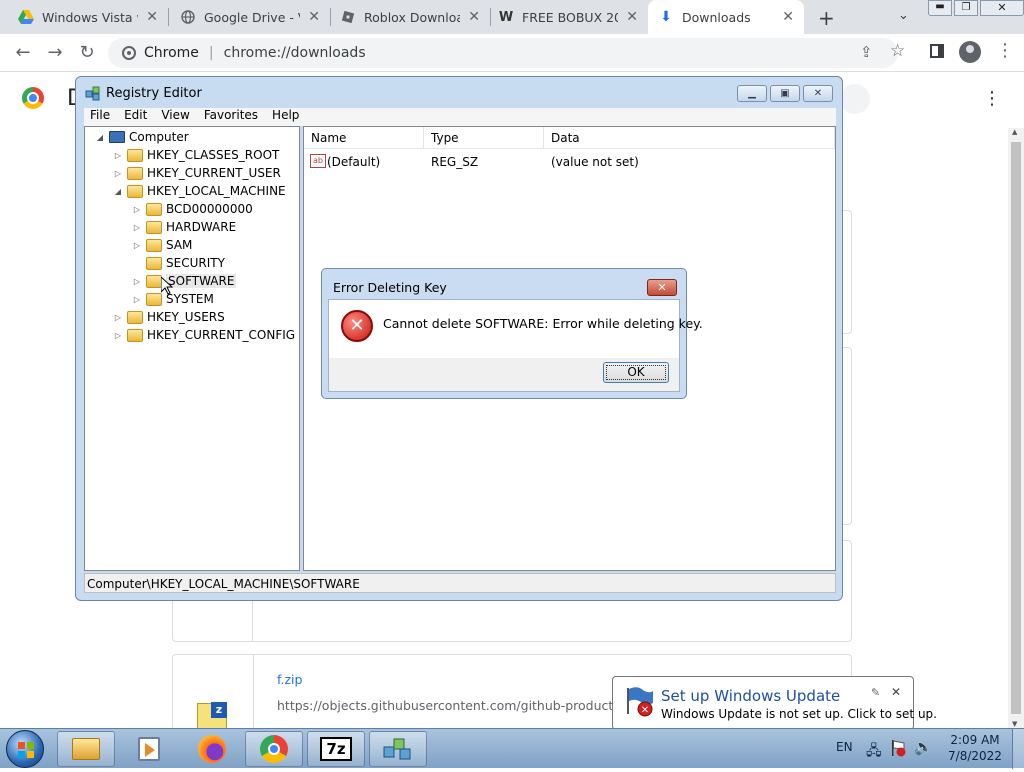 The width and height of the screenshot is (1024, 772). Describe the element at coordinates (903, 15) in the screenshot. I see `tab-search-chevron-icon: ⌄` at that location.